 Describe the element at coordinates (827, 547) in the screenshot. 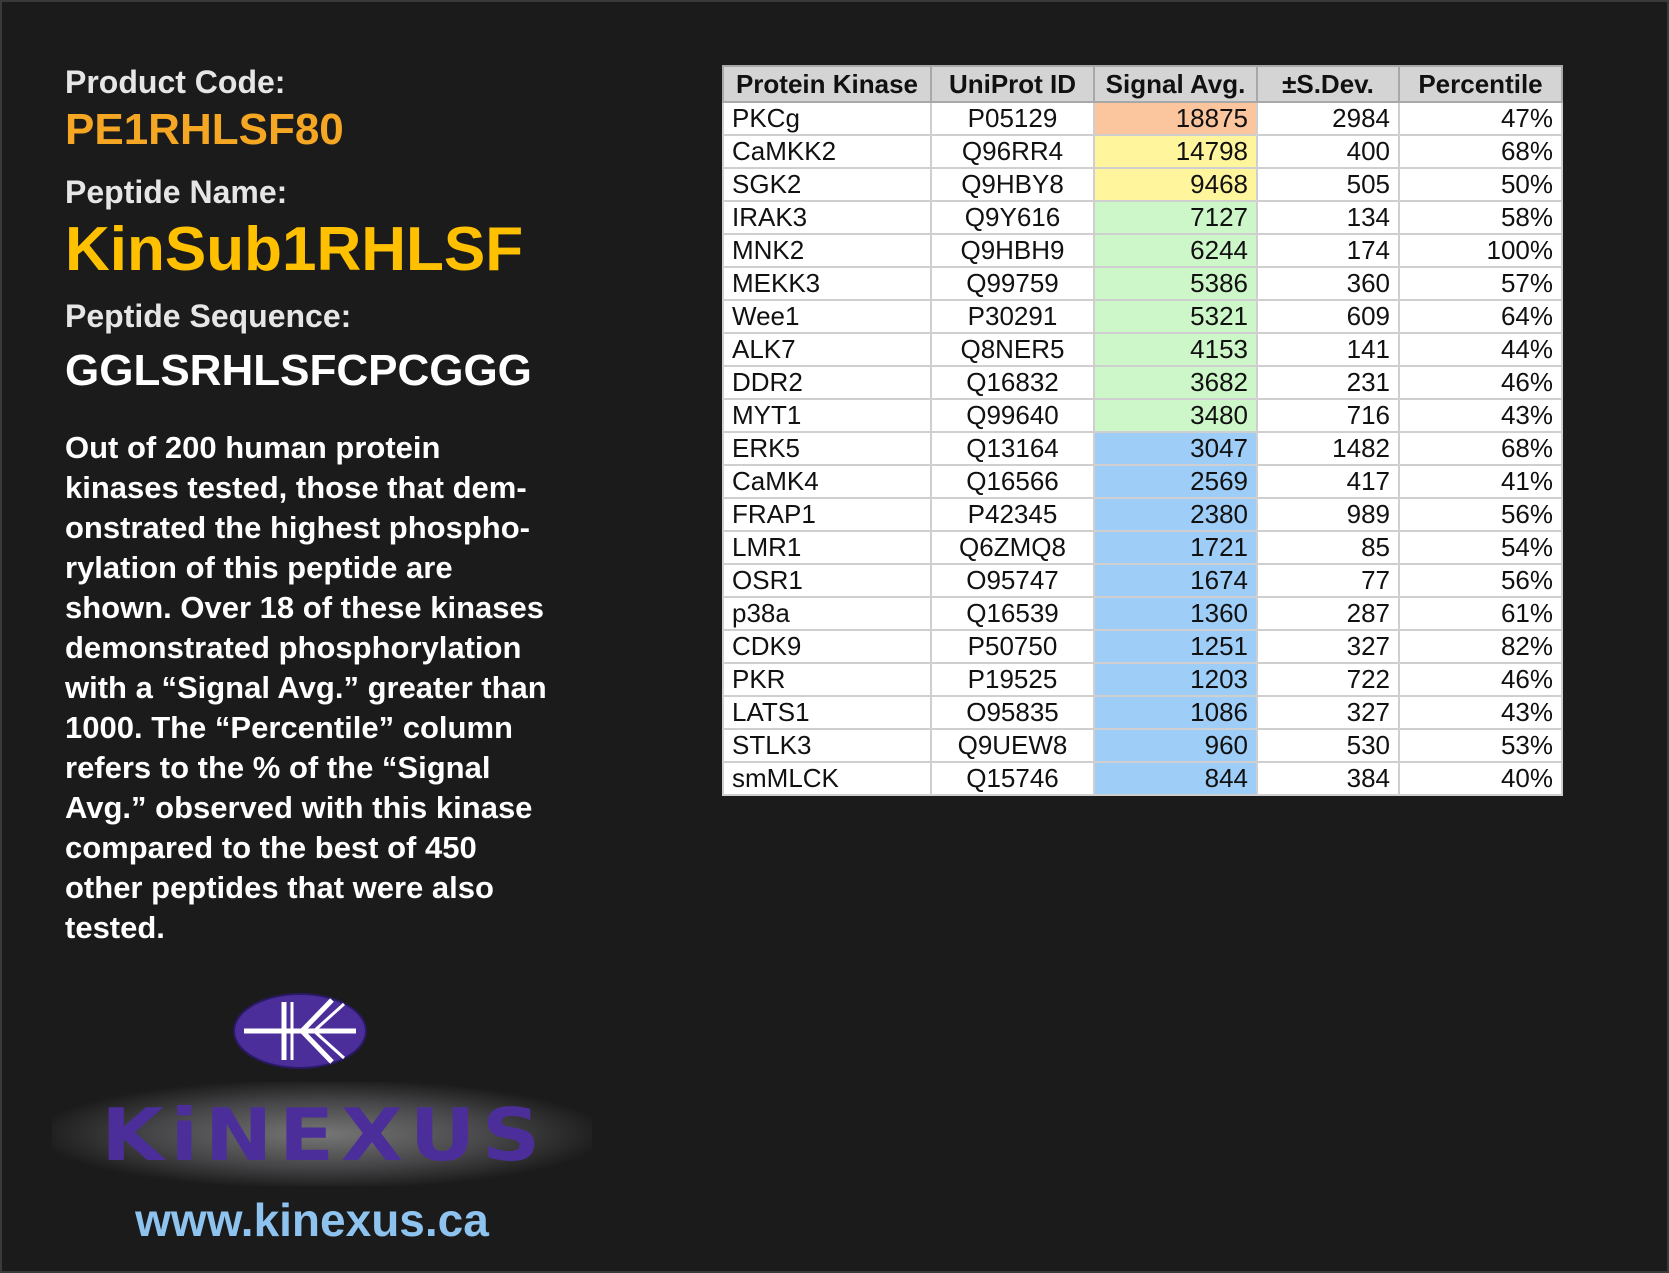

I see `kinase-name-cell: LMR1` at that location.